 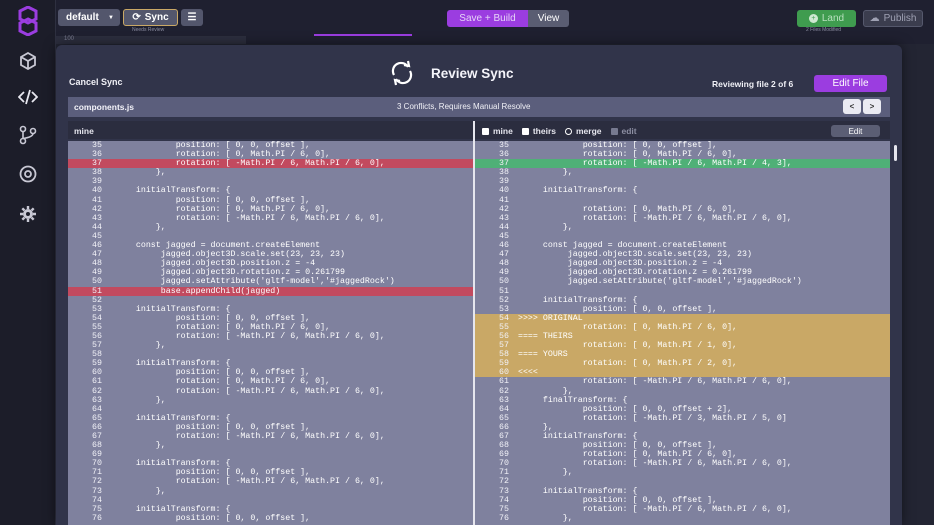 I want to click on line-number: 44, so click(x=504, y=227).